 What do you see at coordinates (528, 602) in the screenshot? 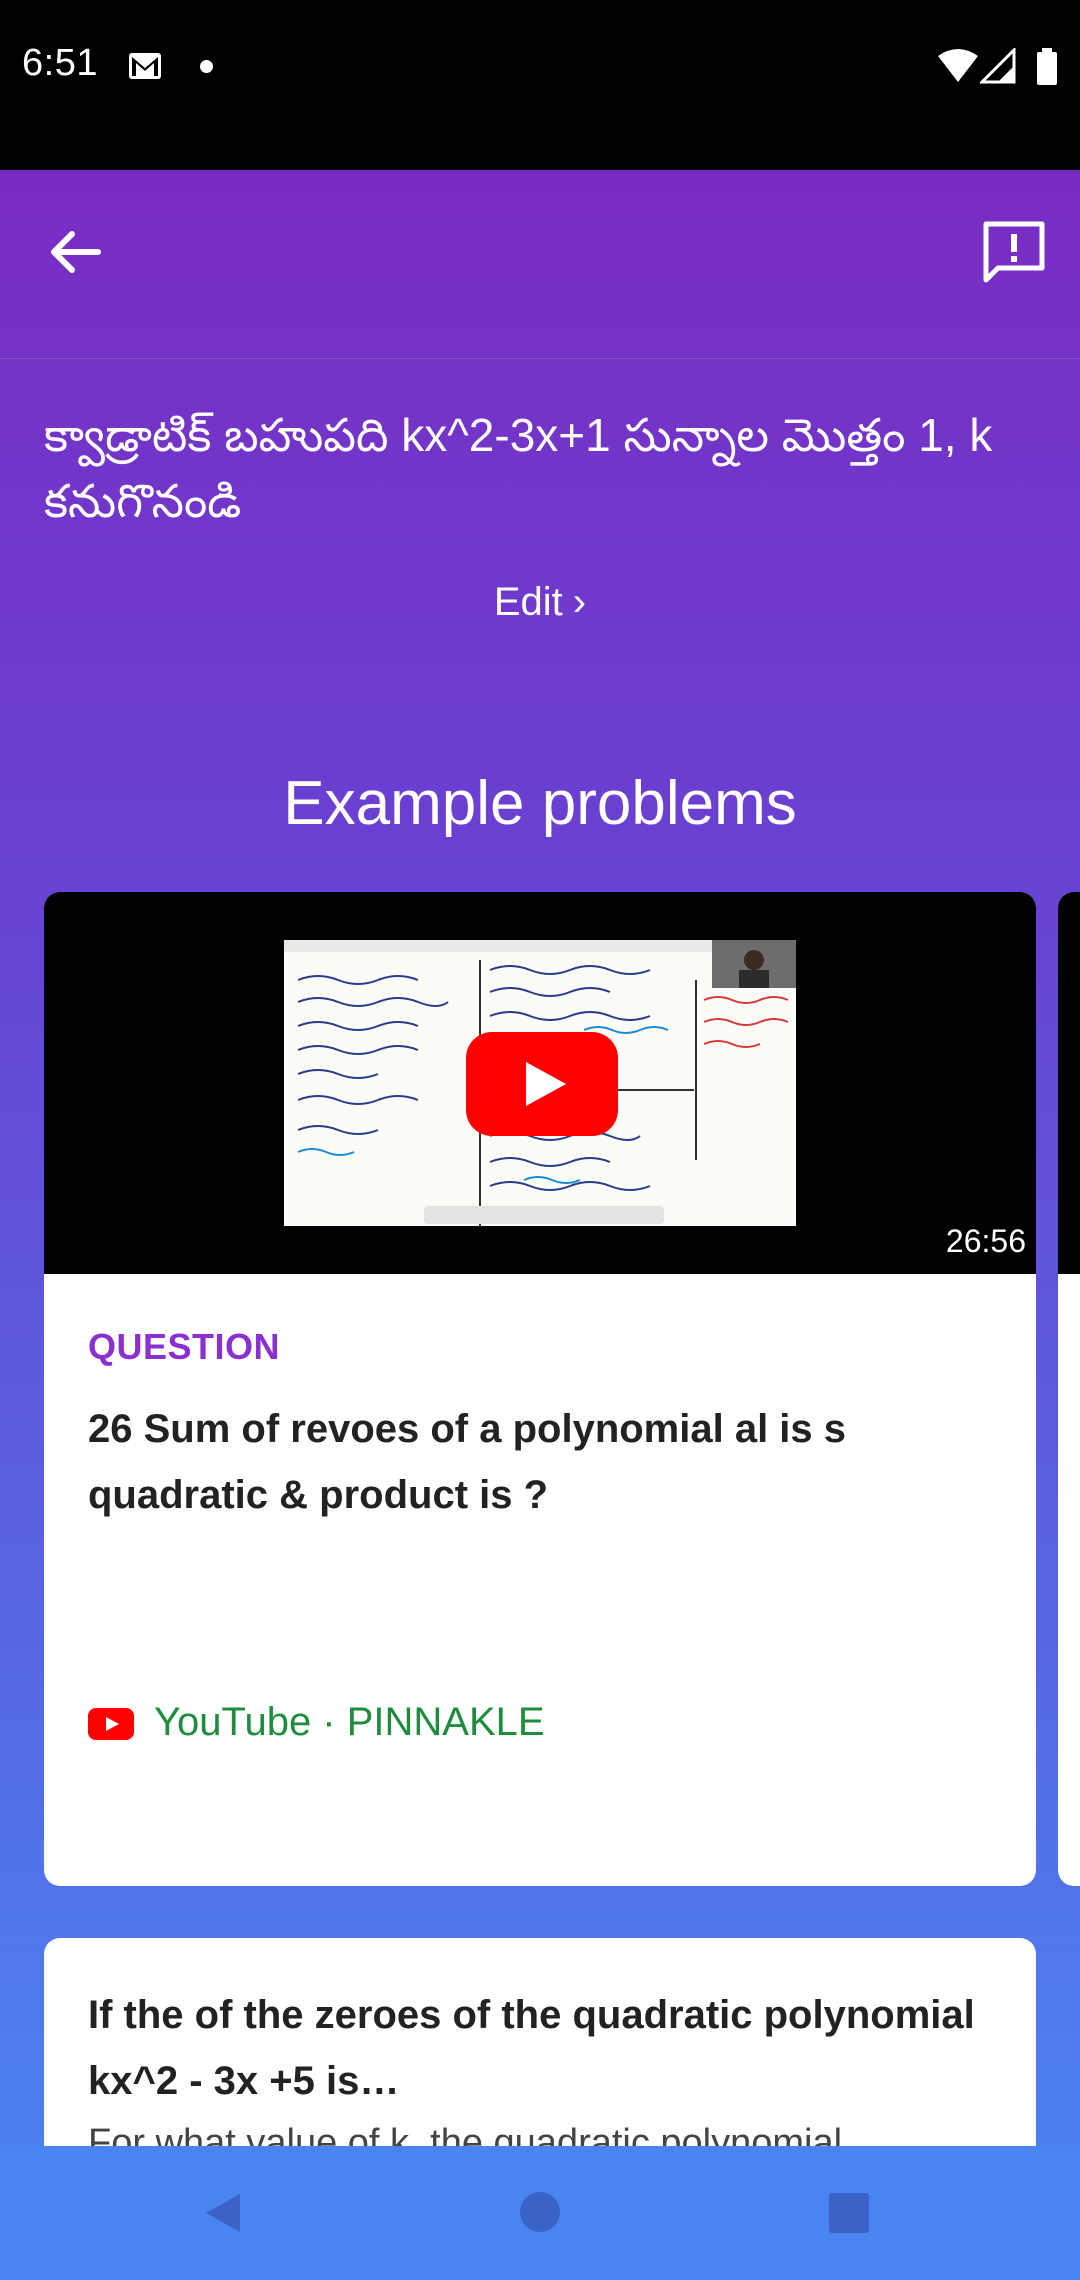
I see `edit-label: Edit` at bounding box center [528, 602].